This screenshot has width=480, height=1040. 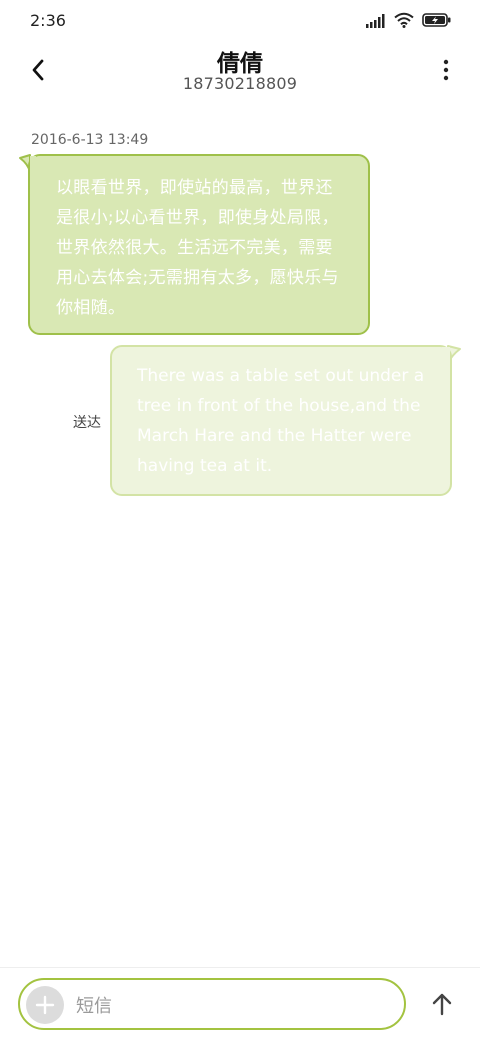 I want to click on more-options-button, so click(x=446, y=70).